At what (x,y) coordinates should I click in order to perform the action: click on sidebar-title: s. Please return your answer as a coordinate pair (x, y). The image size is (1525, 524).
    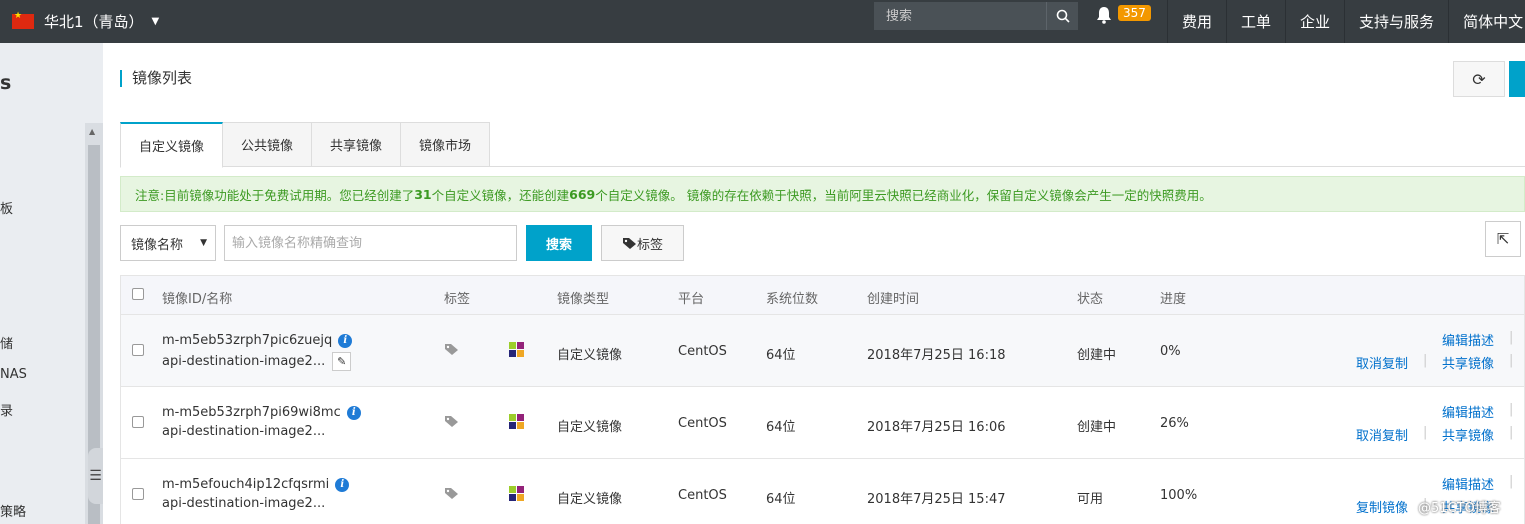
    Looking at the image, I should click on (6, 82).